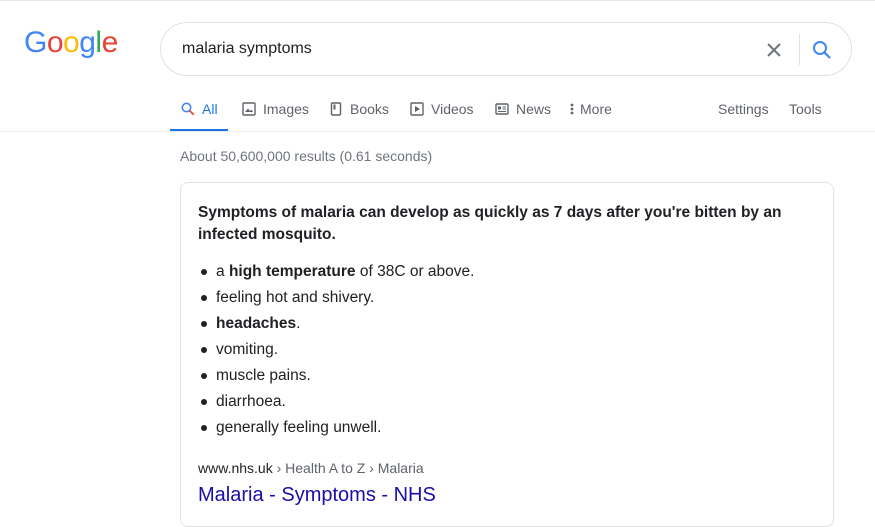  Describe the element at coordinates (298, 323) in the screenshot. I see `item-text: .` at that location.